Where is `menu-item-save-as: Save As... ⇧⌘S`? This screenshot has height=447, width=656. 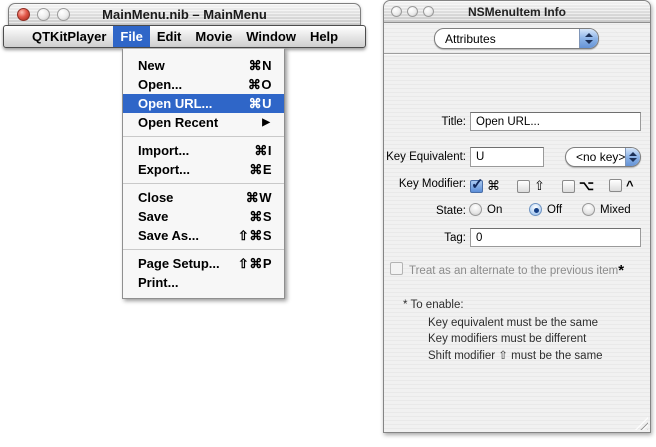
menu-item-save-as: Save As... ⇧⌘S is located at coordinates (203, 235).